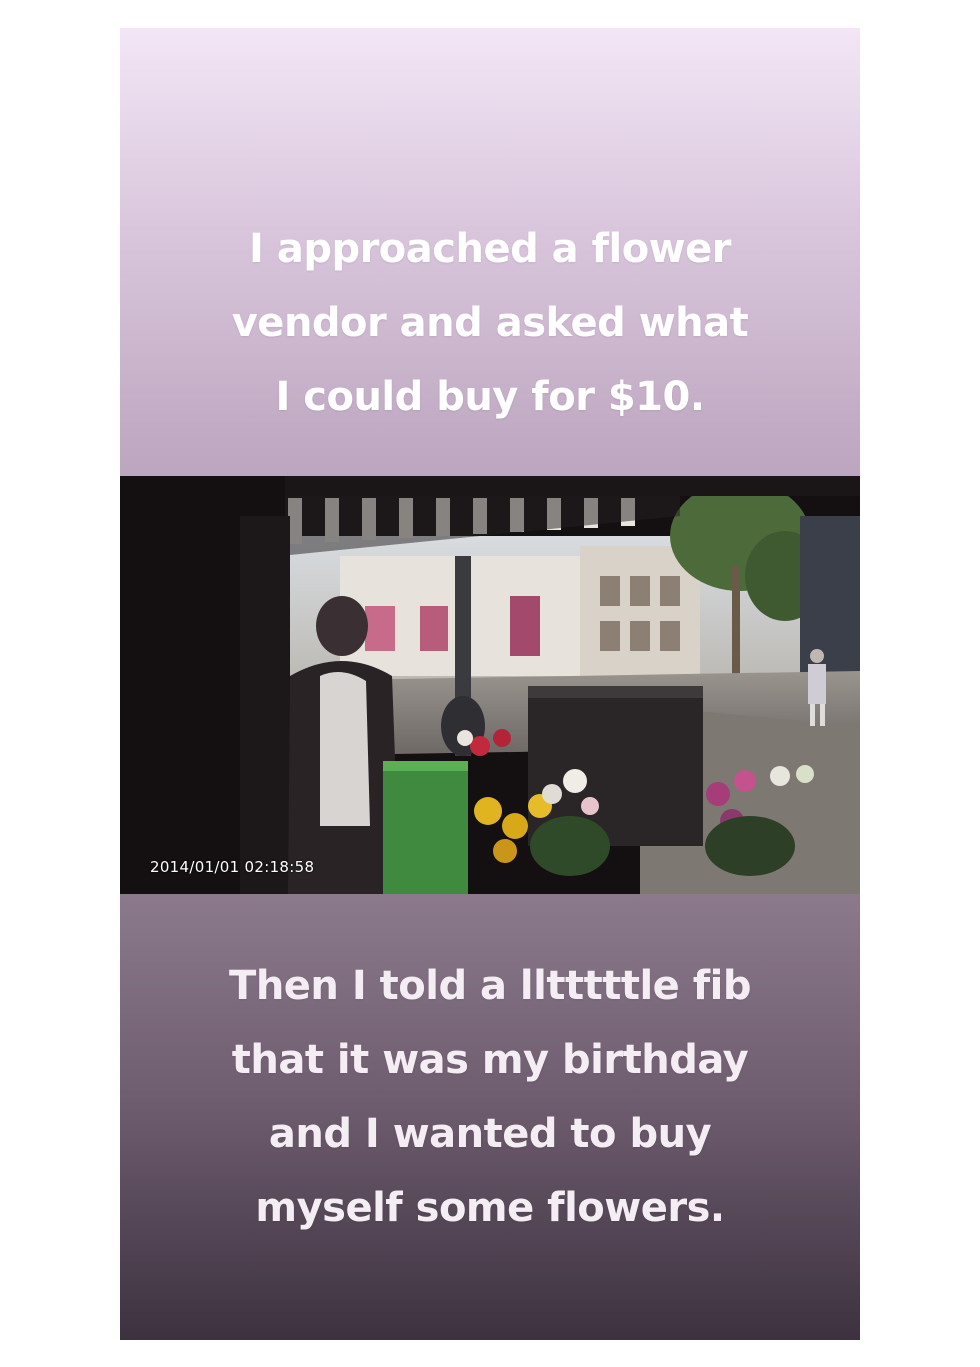 Image resolution: width=980 pixels, height=1367 pixels. I want to click on top-caption-line-2: vendor and asked what, so click(490, 323).